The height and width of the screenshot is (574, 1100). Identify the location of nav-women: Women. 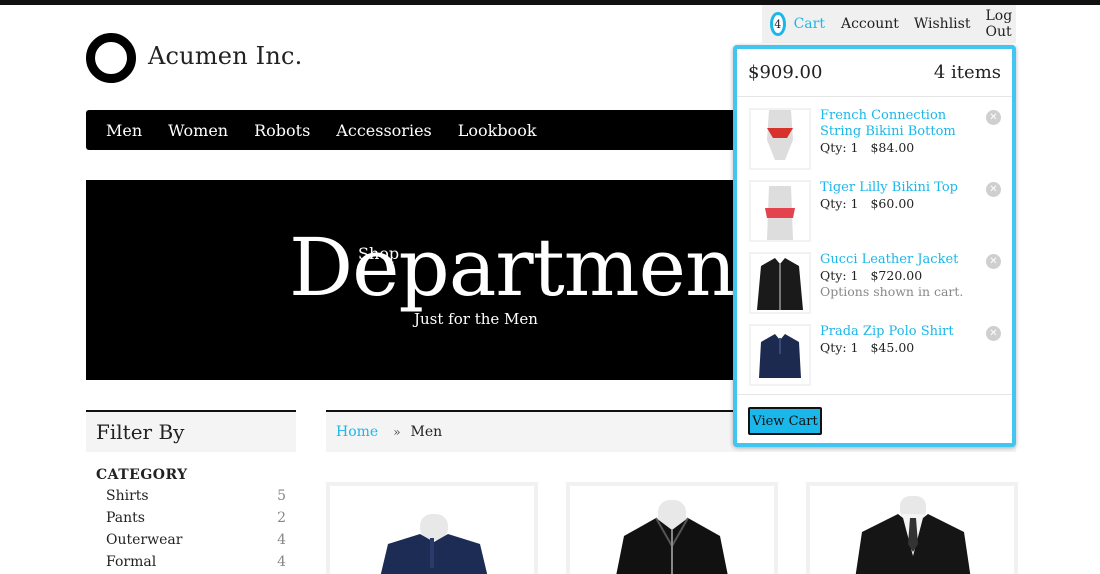
(198, 130).